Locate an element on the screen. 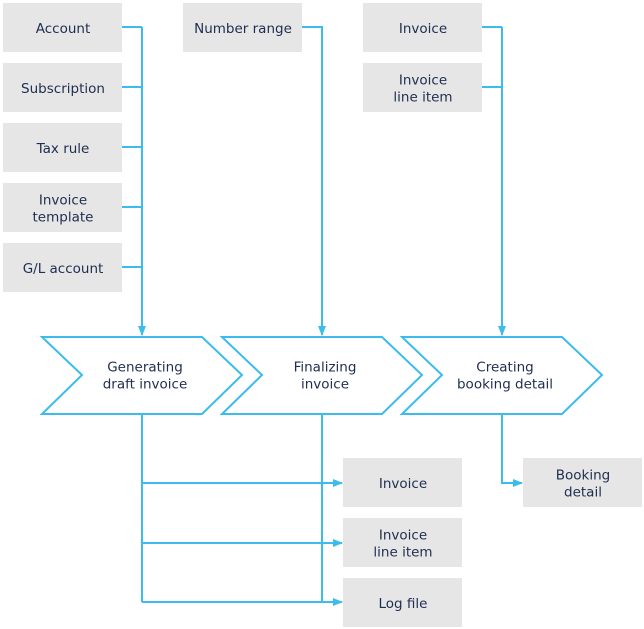 The width and height of the screenshot is (644, 629). input-box-invoice-label: Invoice is located at coordinates (423, 29).